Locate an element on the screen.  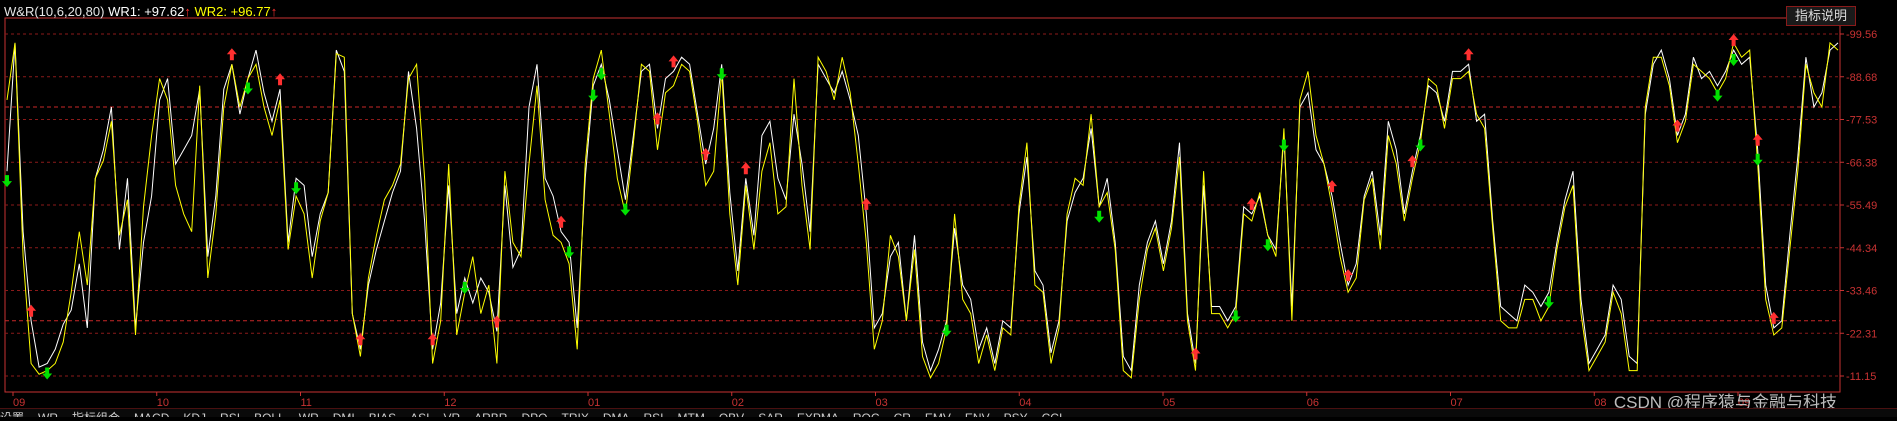
y-tick-label: -11.15 is located at coordinates (1861, 377).